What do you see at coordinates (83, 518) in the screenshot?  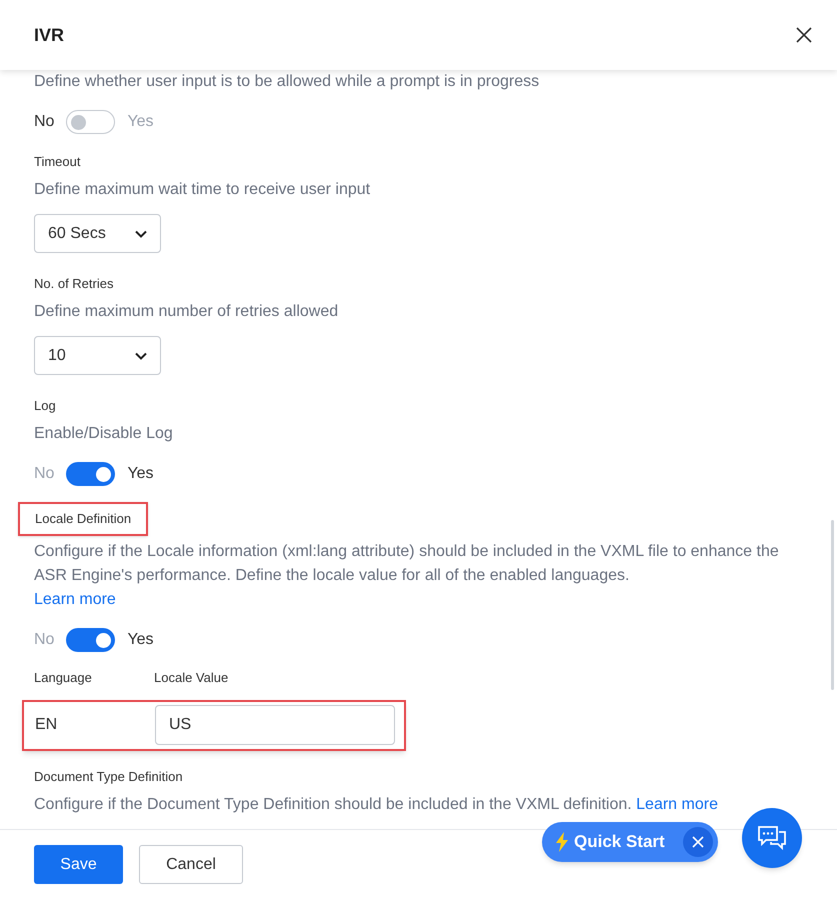 I see `section-label: Locale Definition` at bounding box center [83, 518].